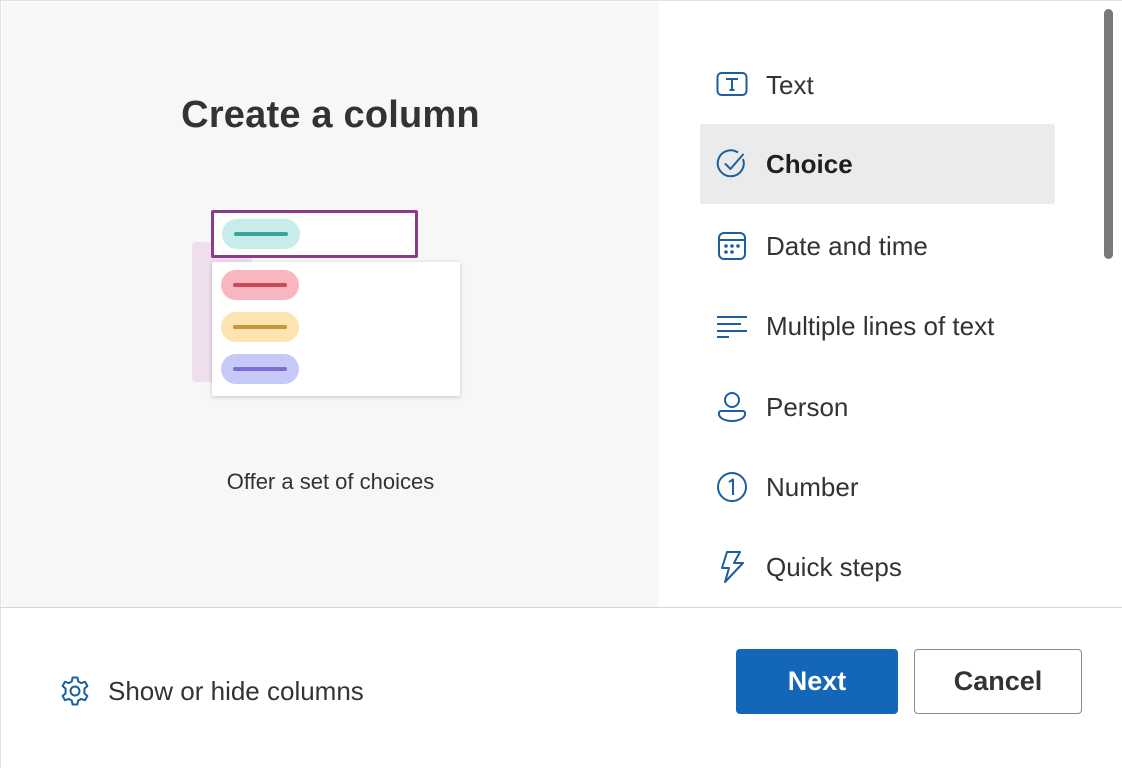 The width and height of the screenshot is (1122, 768). Describe the element at coordinates (807, 406) in the screenshot. I see `column-type-label: Person` at that location.